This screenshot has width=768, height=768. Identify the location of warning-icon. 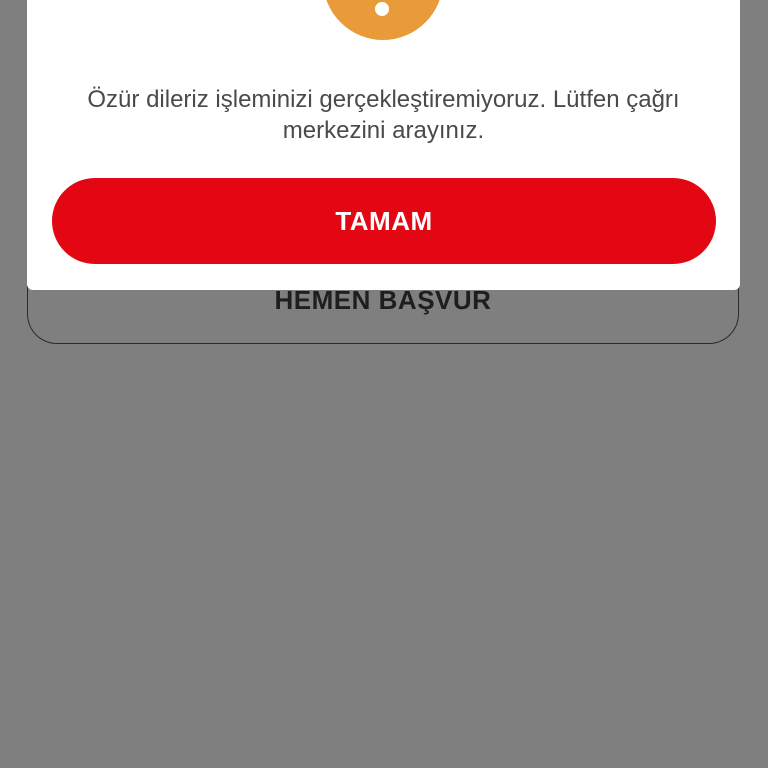
(383, 20).